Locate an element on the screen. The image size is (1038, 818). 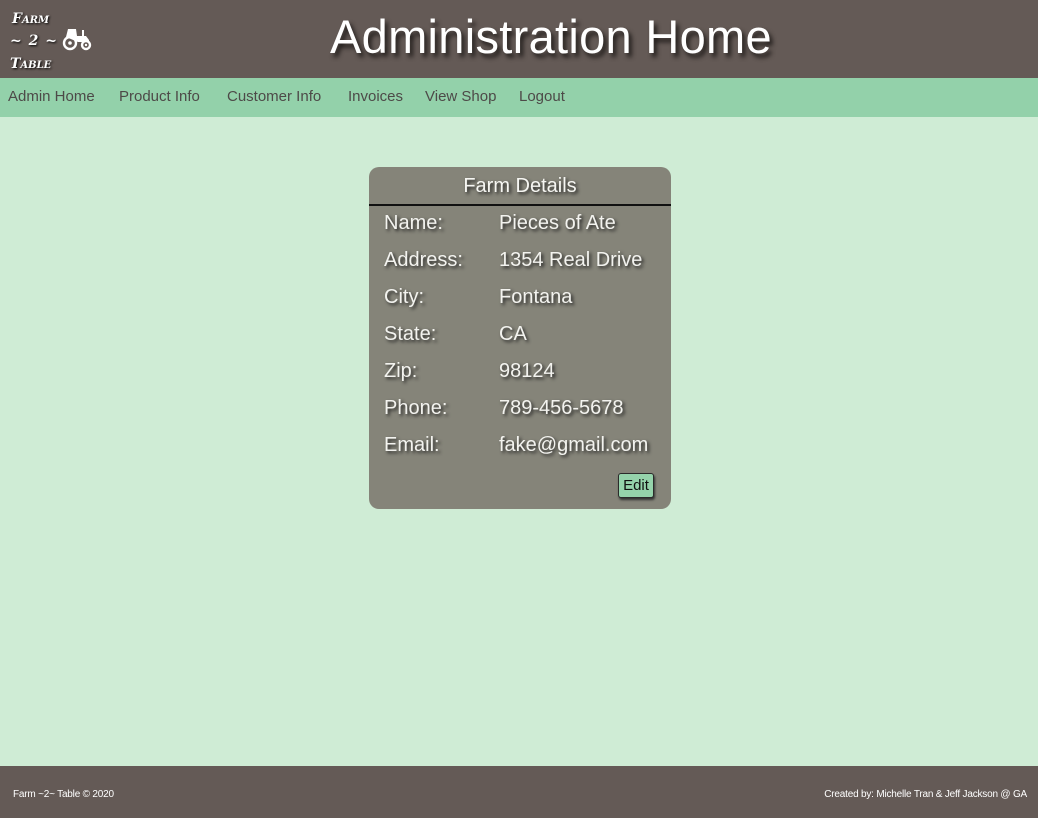
address-label: Address: is located at coordinates (423, 260).